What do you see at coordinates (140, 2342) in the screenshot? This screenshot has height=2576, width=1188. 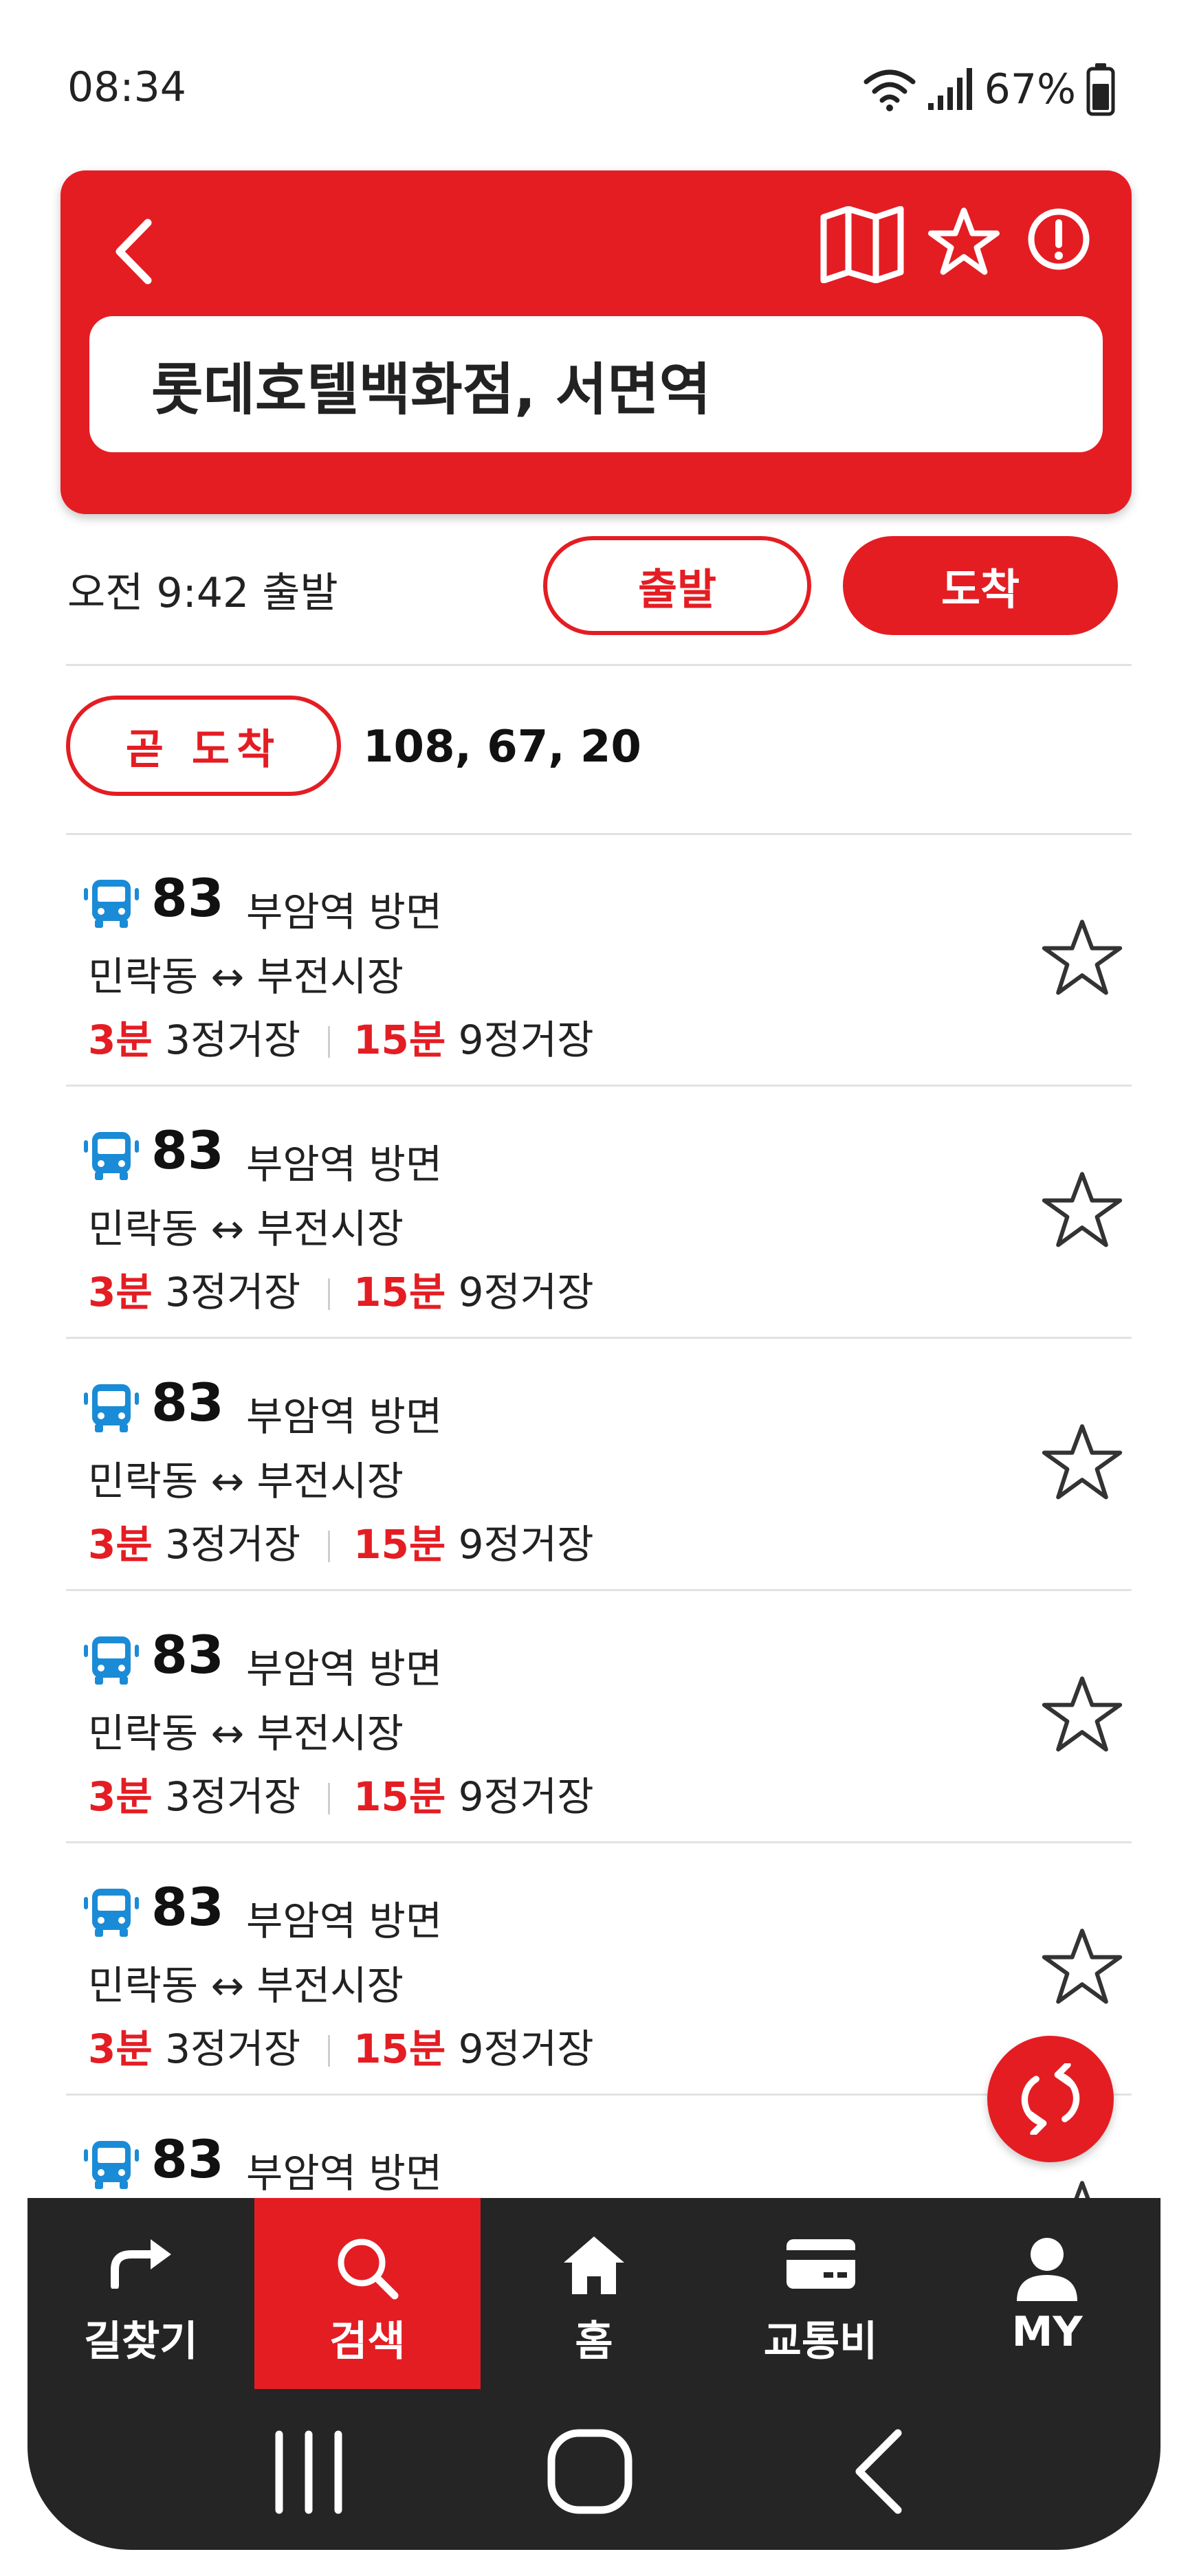 I see `tab-label: 길찾기` at bounding box center [140, 2342].